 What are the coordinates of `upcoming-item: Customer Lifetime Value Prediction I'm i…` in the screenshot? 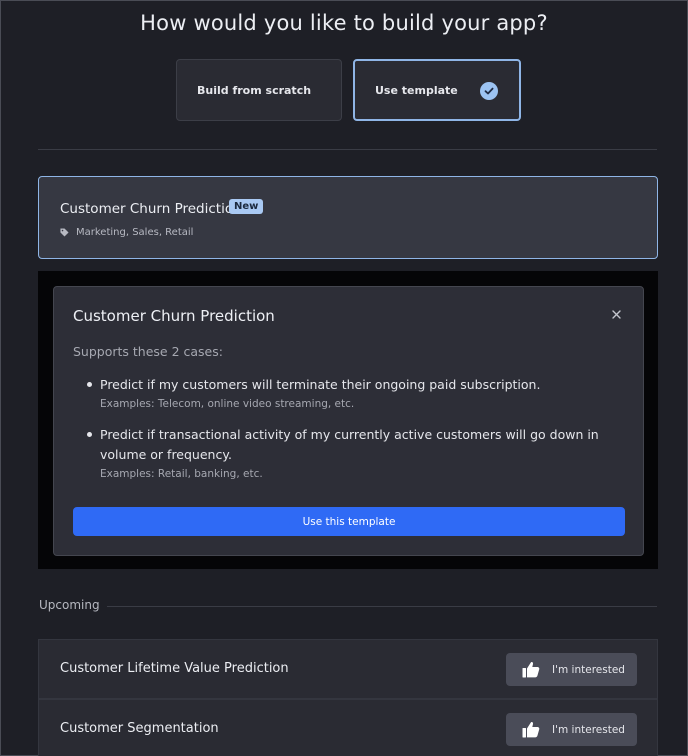 It's located at (348, 669).